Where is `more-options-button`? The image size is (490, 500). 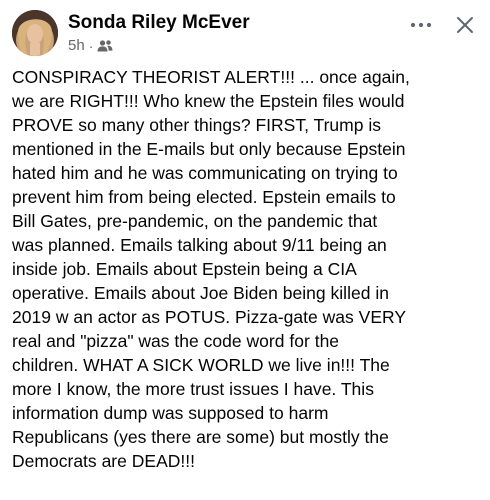
more-options-button is located at coordinates (421, 25).